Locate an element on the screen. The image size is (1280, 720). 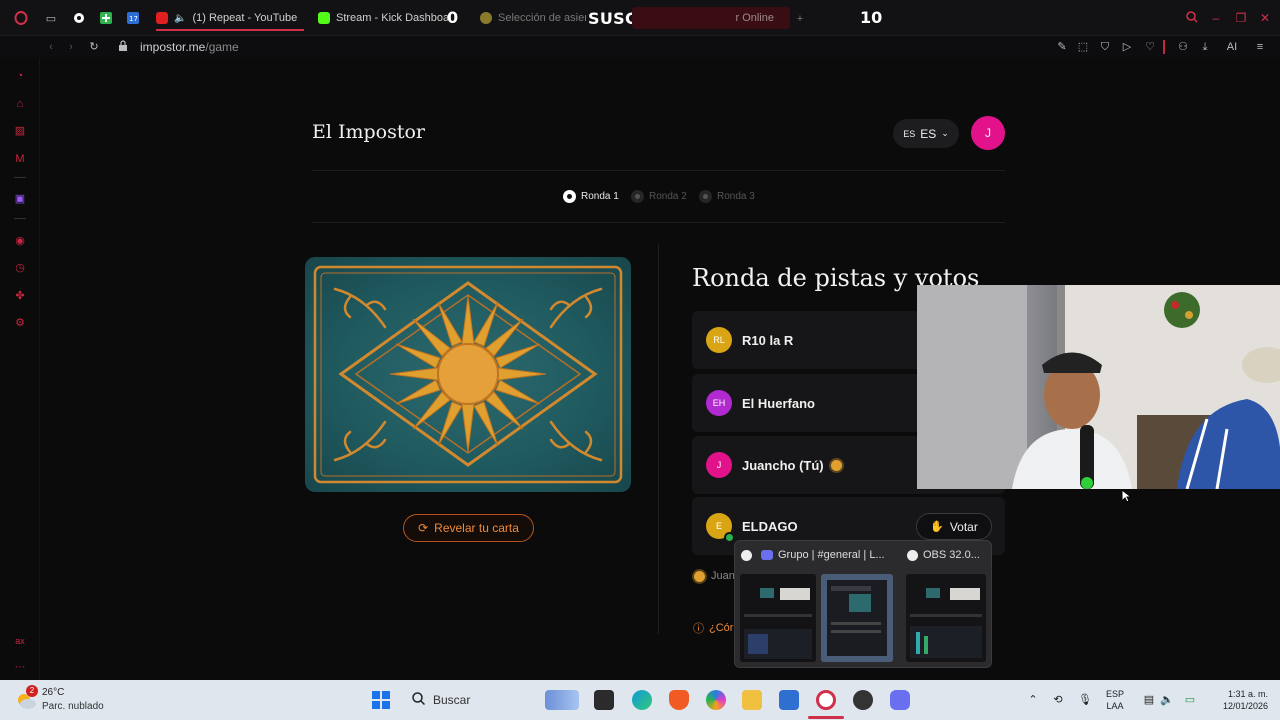
vote-button: ✋ Votar is located at coordinates (954, 526).